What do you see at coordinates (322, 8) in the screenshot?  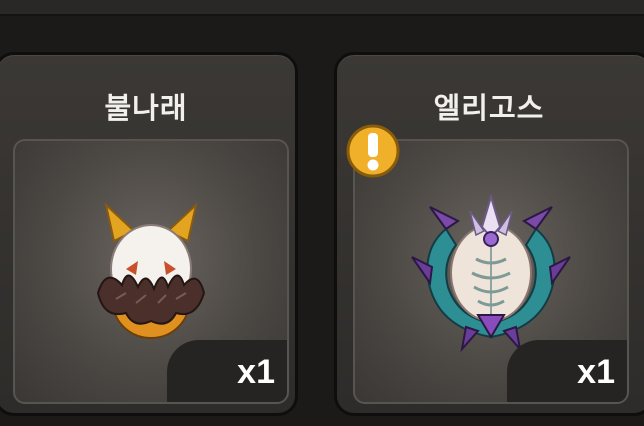 I see `top-bar-strip` at bounding box center [322, 8].